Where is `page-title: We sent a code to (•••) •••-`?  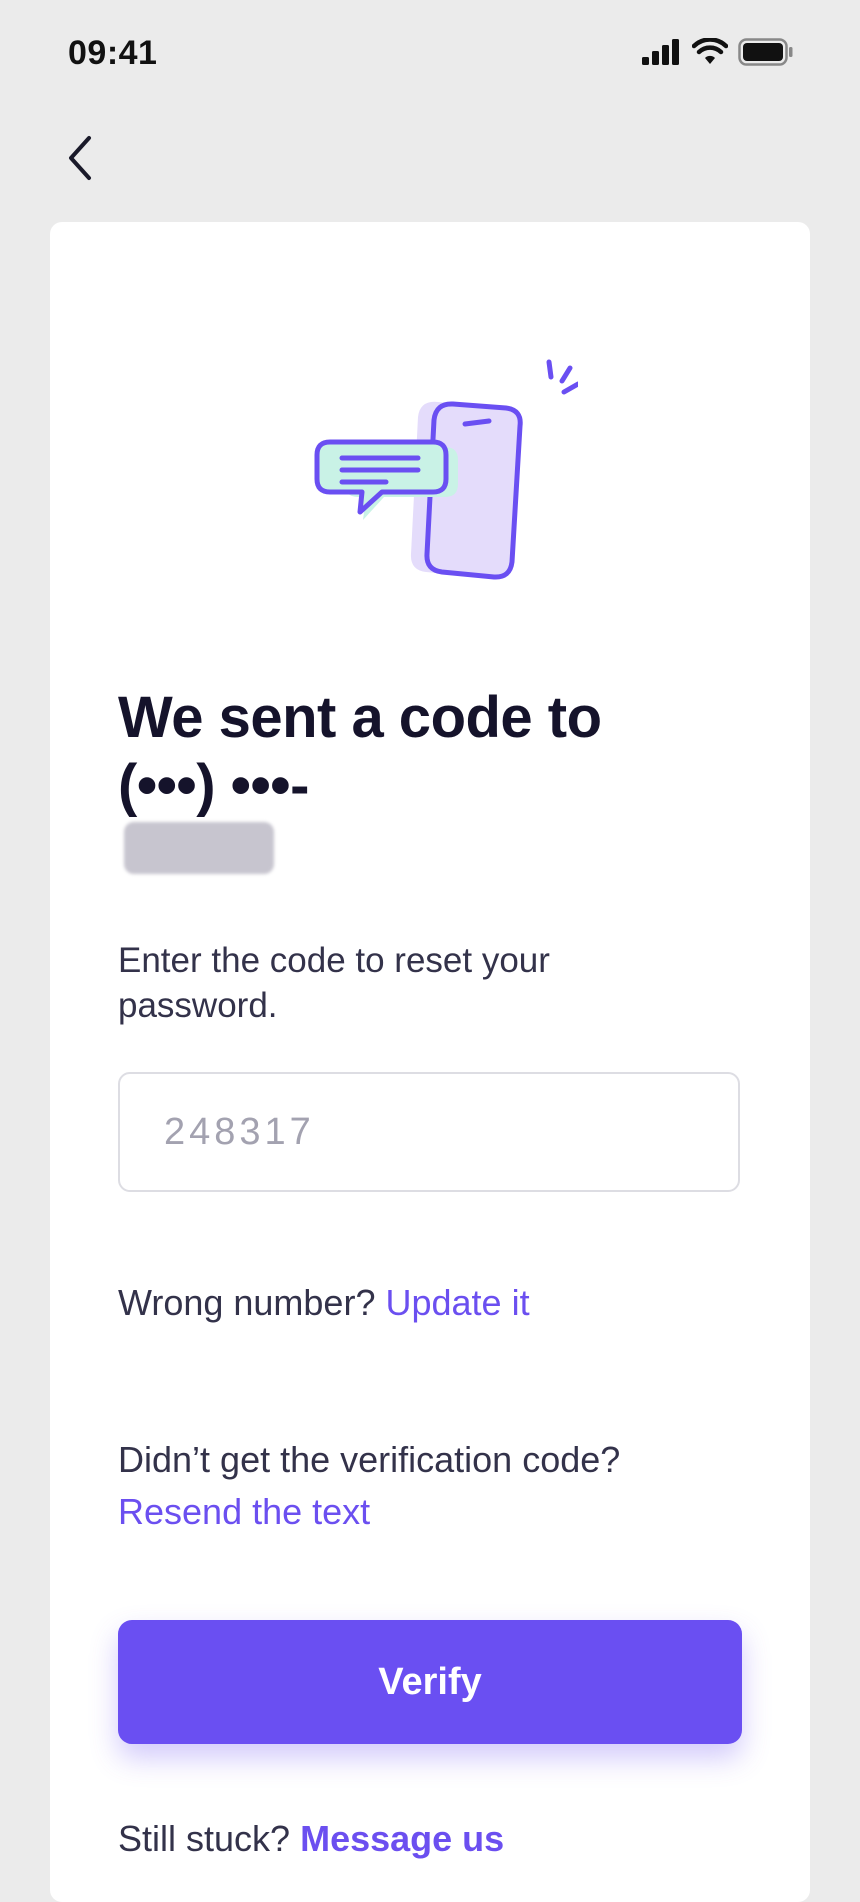
page-title: We sent a code to (•••) •••- is located at coordinates (398, 752).